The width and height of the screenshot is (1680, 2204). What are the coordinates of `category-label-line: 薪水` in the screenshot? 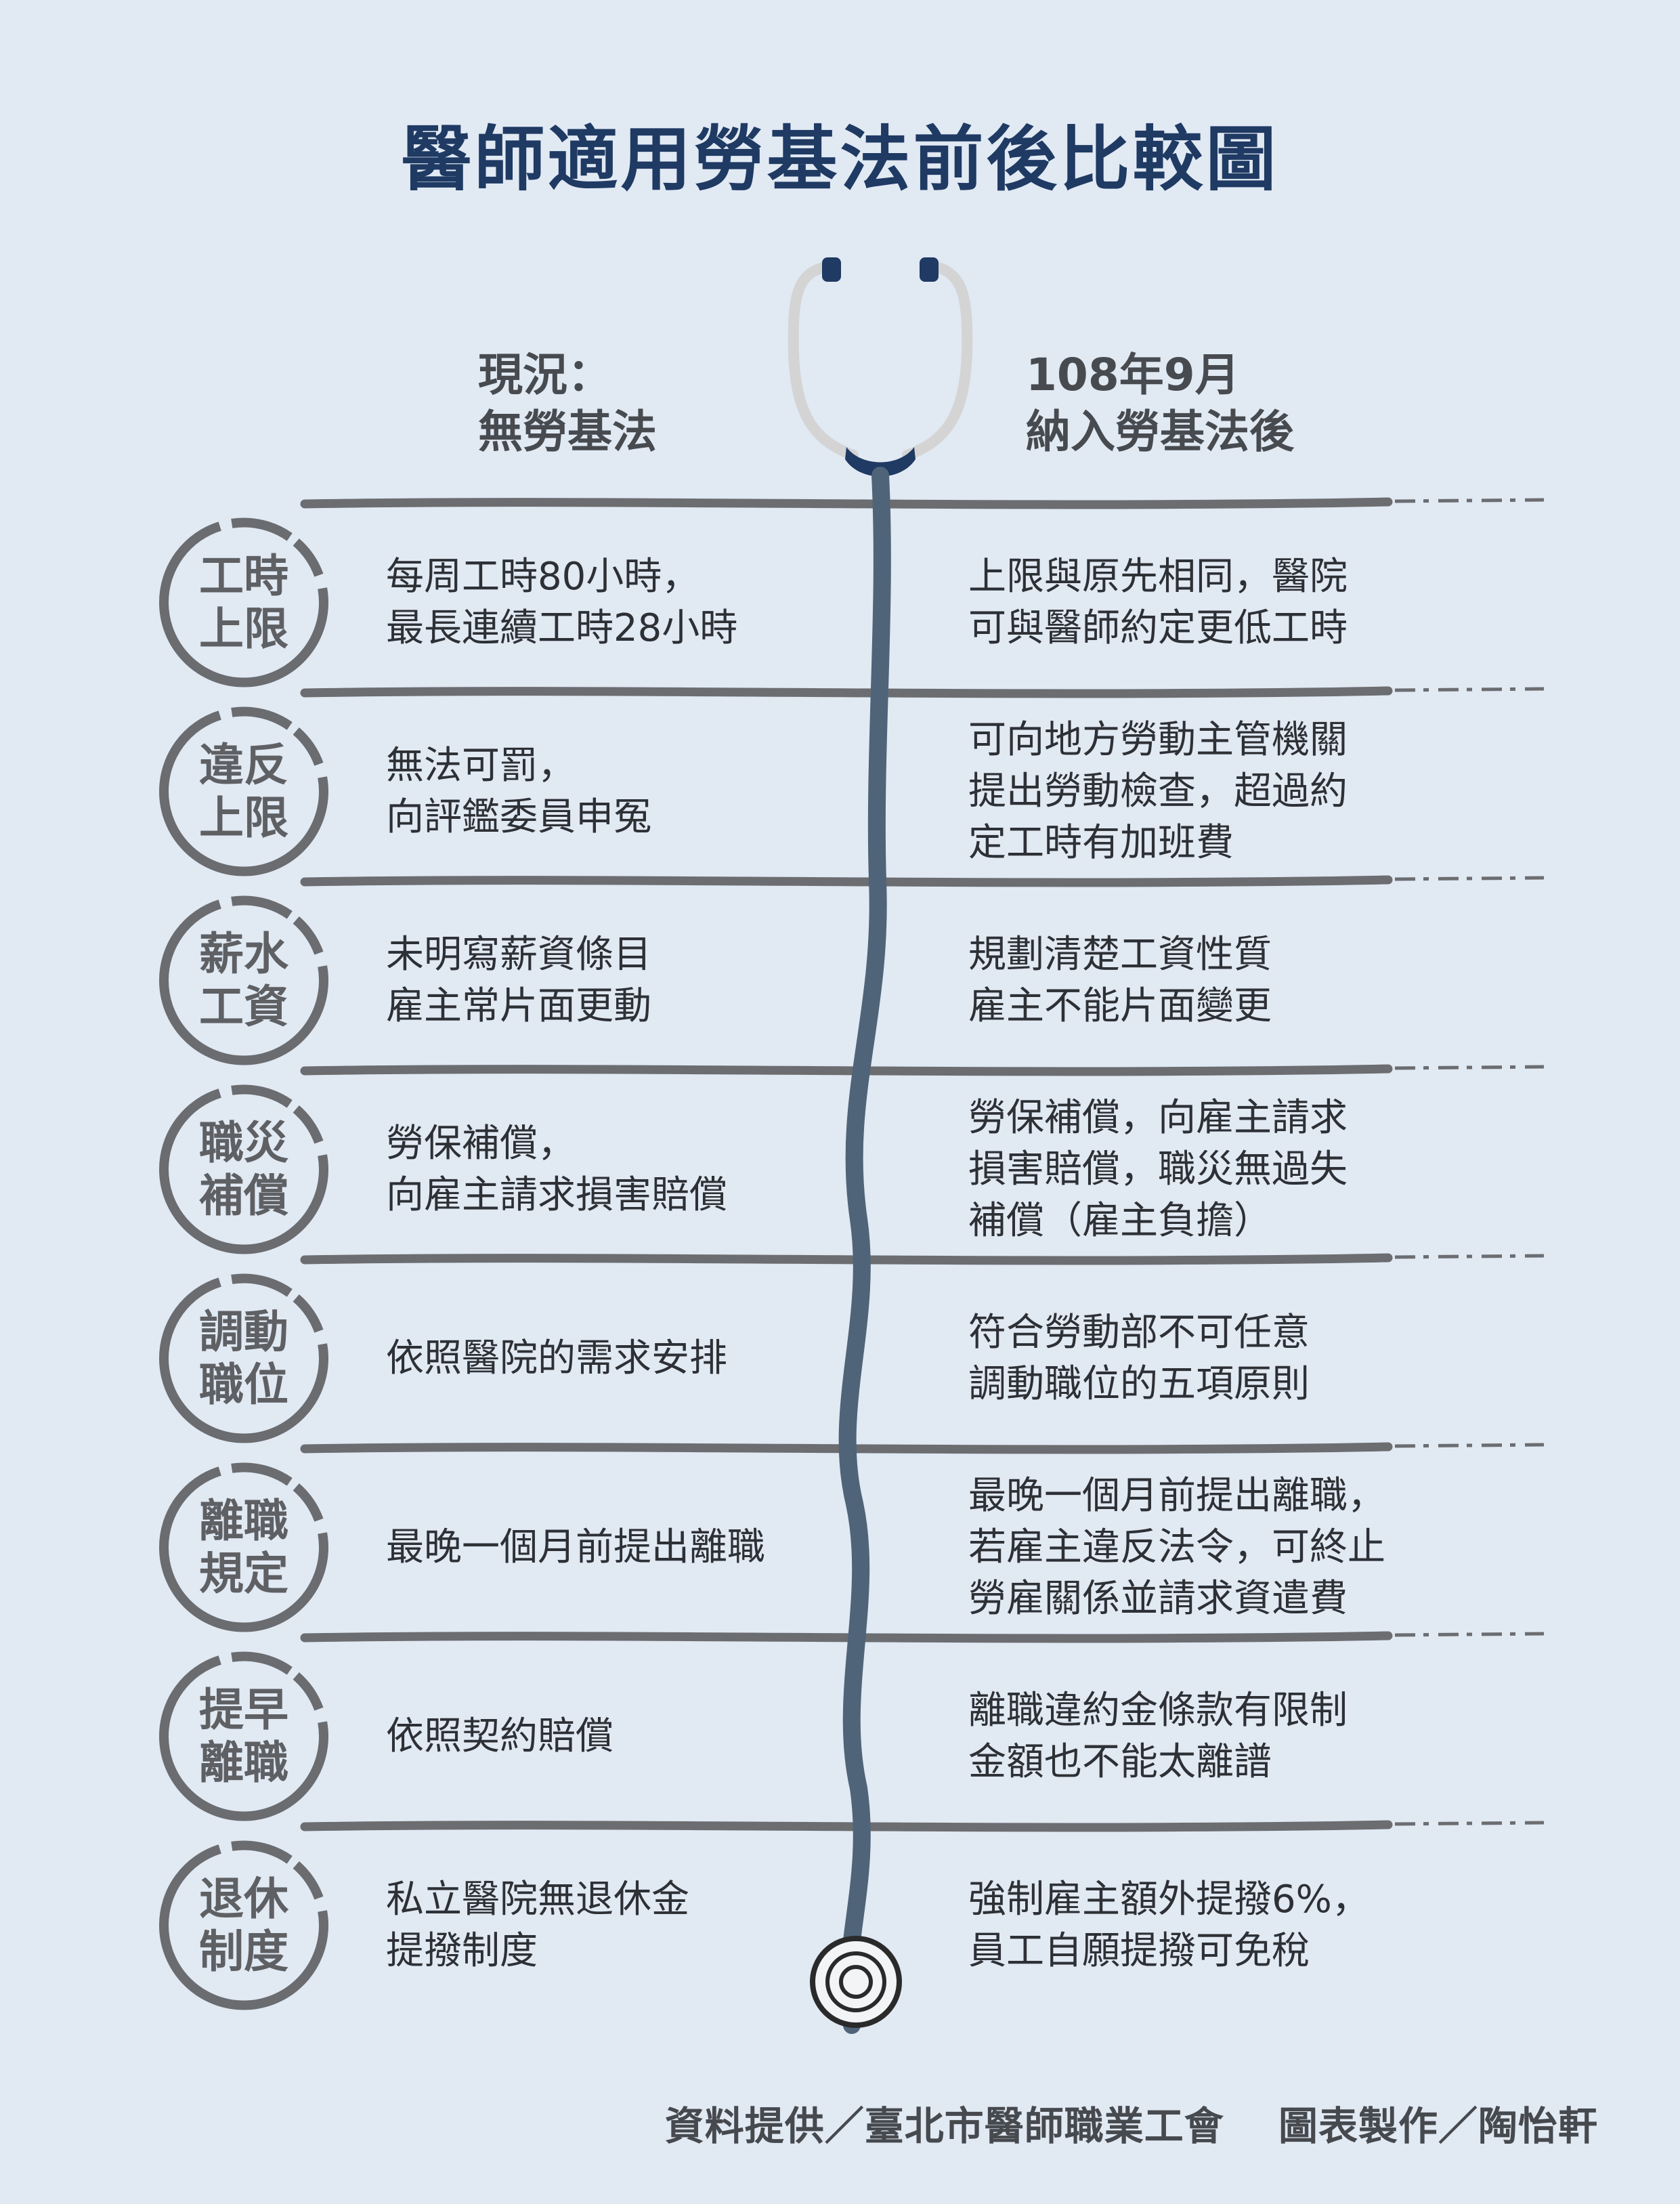 It's located at (243, 954).